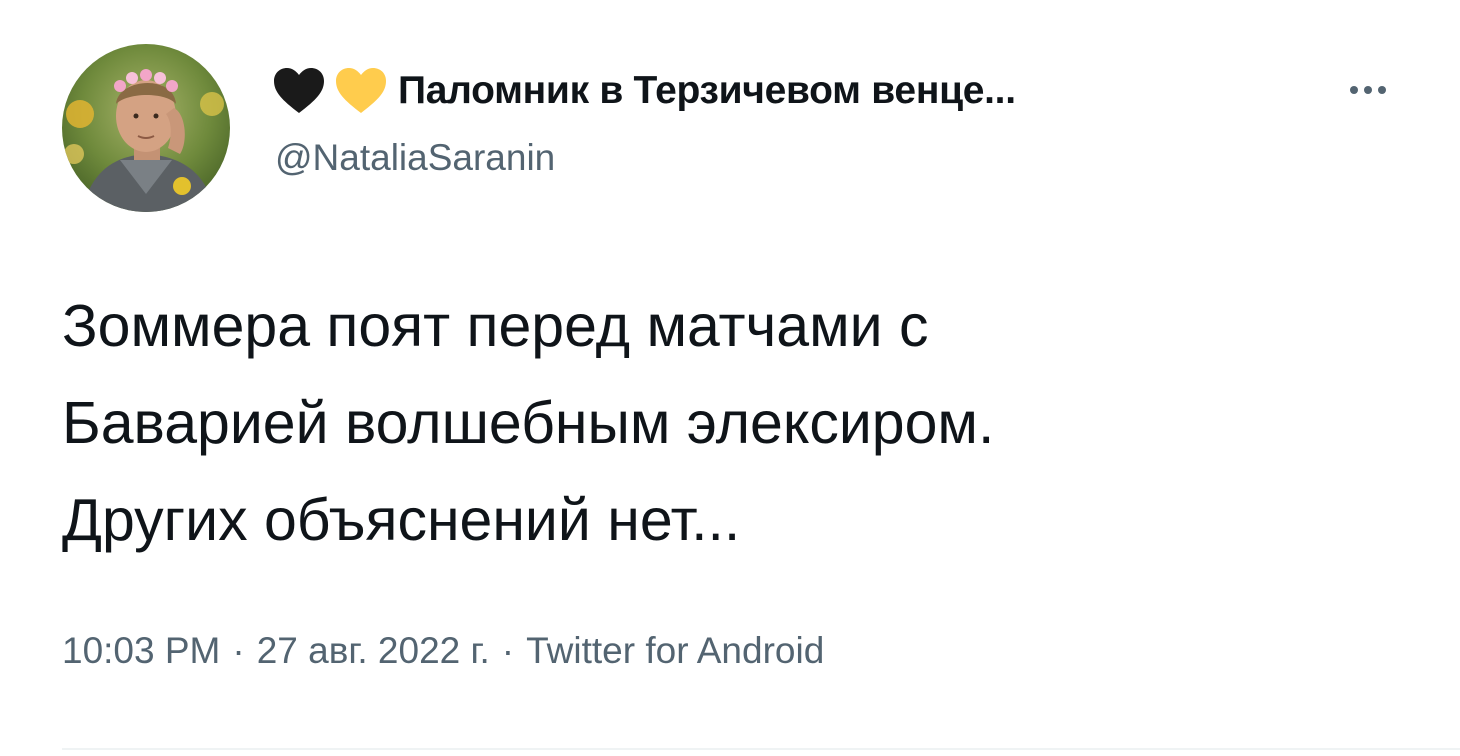 The width and height of the screenshot is (1460, 756). I want to click on more-options-button, so click(1368, 90).